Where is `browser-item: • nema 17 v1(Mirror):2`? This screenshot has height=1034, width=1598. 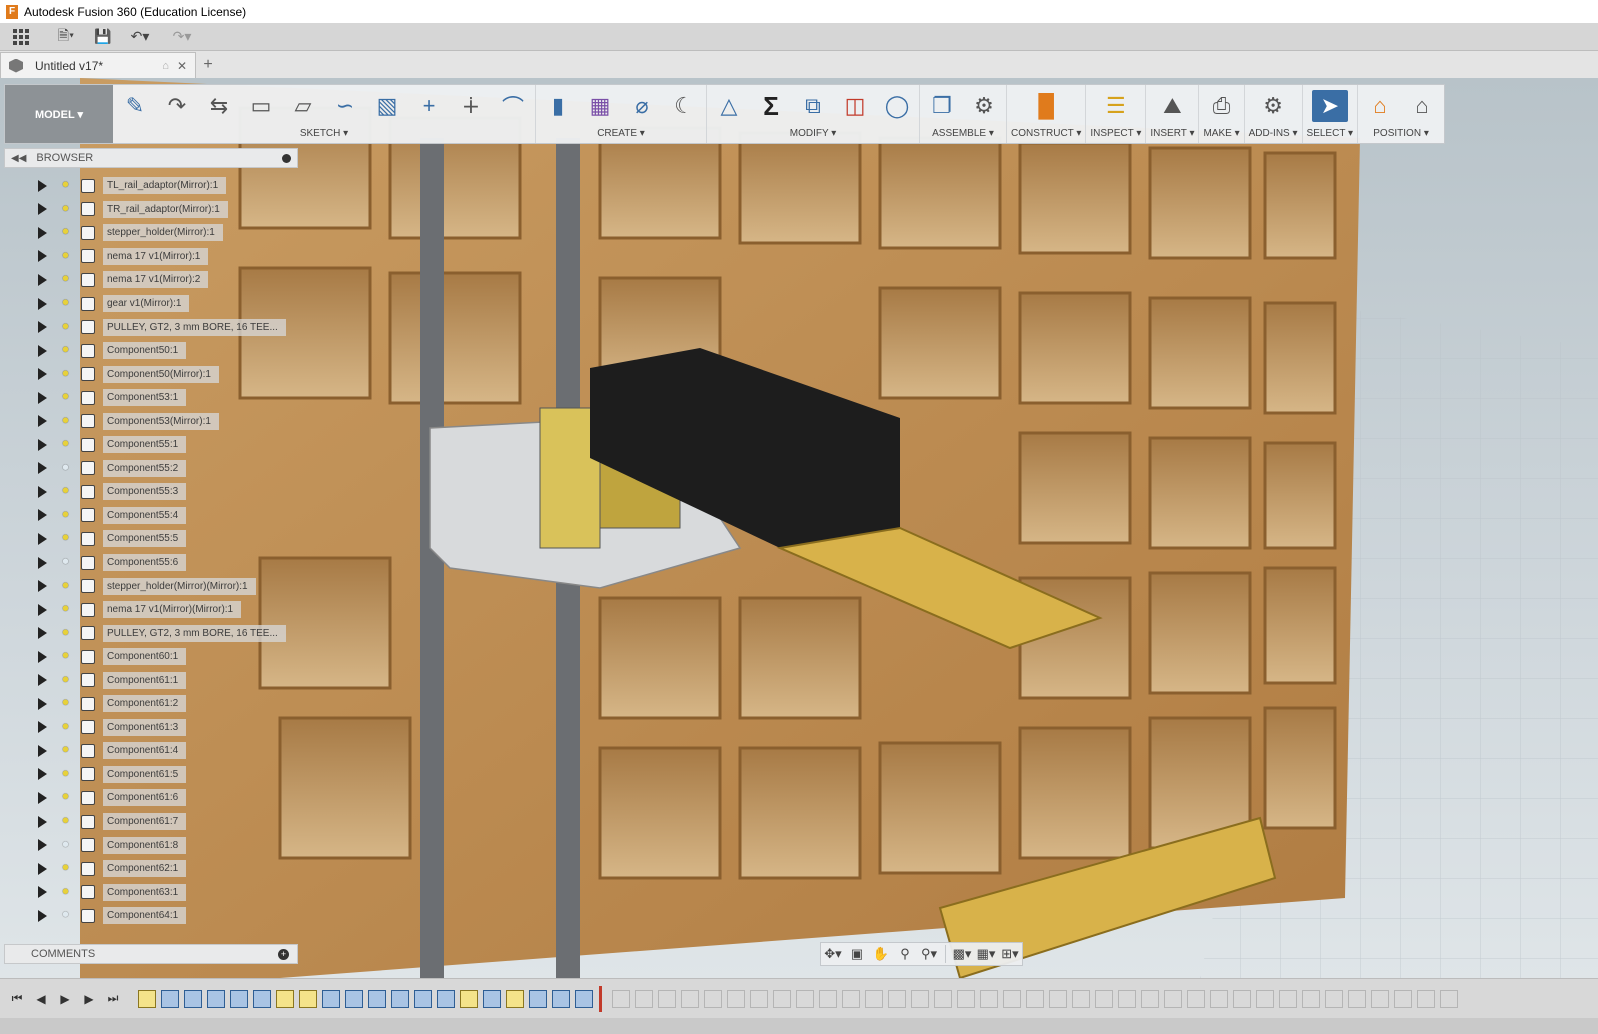 browser-item: • nema 17 v1(Mirror):2 is located at coordinates (151, 280).